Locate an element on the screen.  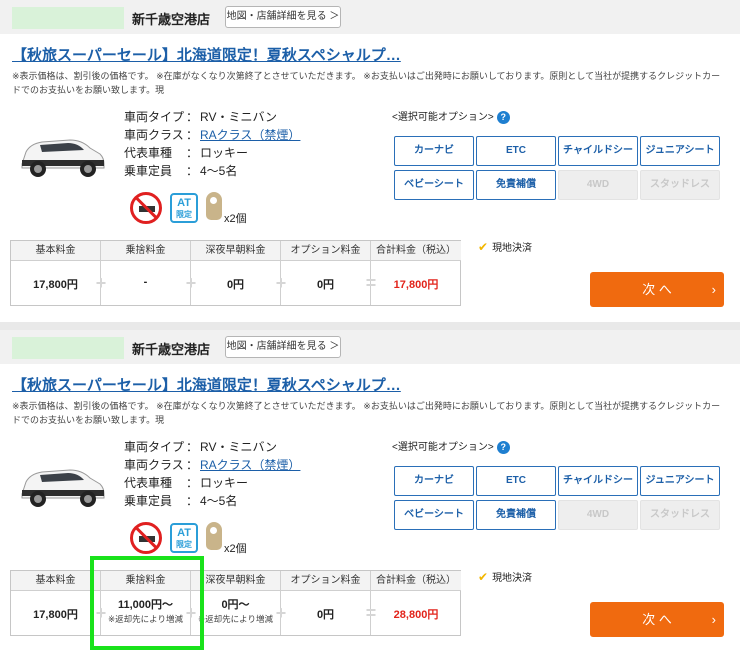
spec-label: 車両クラス is located at coordinates (154, 465).